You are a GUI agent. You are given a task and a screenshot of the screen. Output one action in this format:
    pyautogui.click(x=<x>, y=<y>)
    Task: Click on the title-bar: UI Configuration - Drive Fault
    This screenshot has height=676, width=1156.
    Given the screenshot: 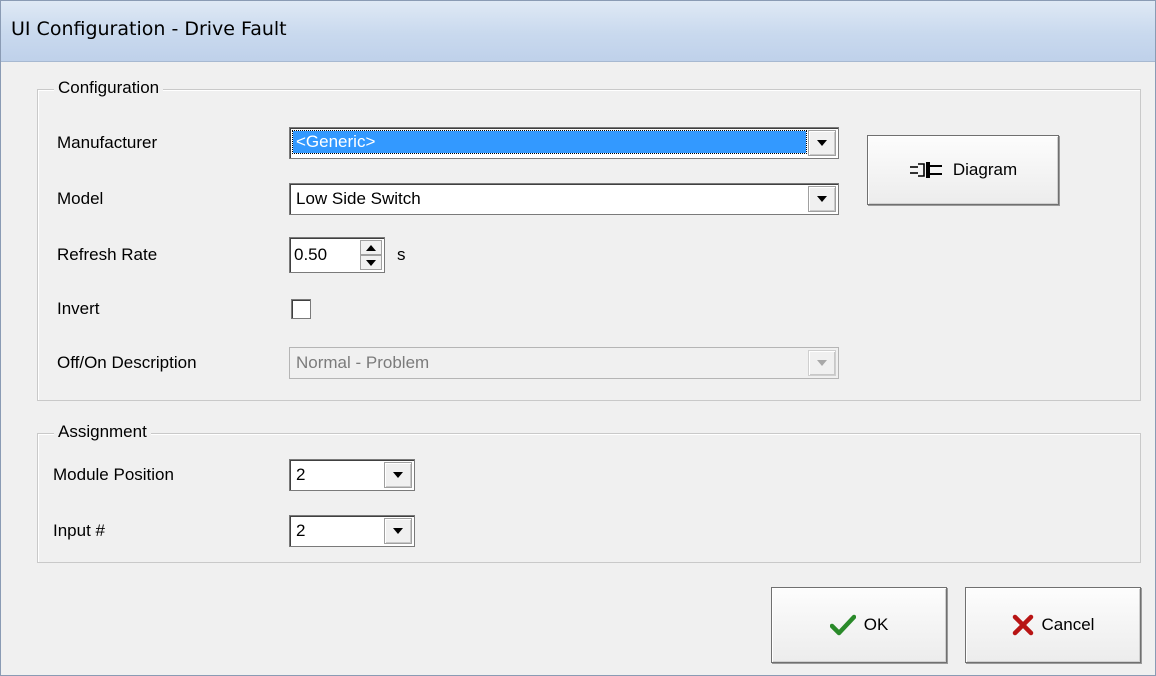 What is the action you would take?
    pyautogui.click(x=578, y=31)
    